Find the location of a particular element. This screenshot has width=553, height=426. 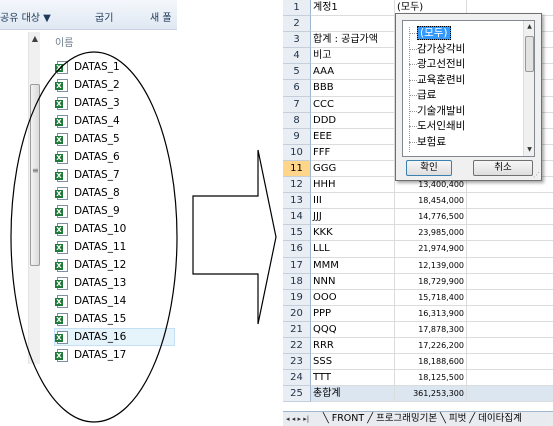

cell-a is located at coordinates (353, 24).